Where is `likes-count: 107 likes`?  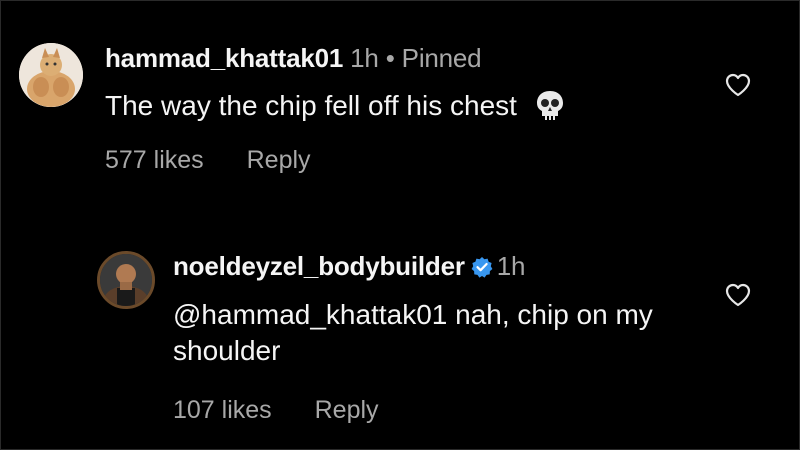
likes-count: 107 likes is located at coordinates (222, 410).